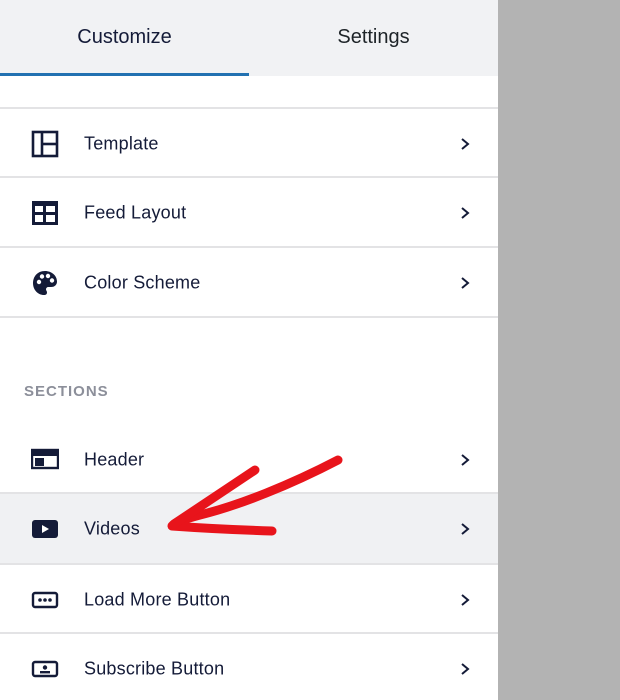 This screenshot has width=620, height=700. Describe the element at coordinates (66, 391) in the screenshot. I see `section-heading: SECTIONS` at that location.